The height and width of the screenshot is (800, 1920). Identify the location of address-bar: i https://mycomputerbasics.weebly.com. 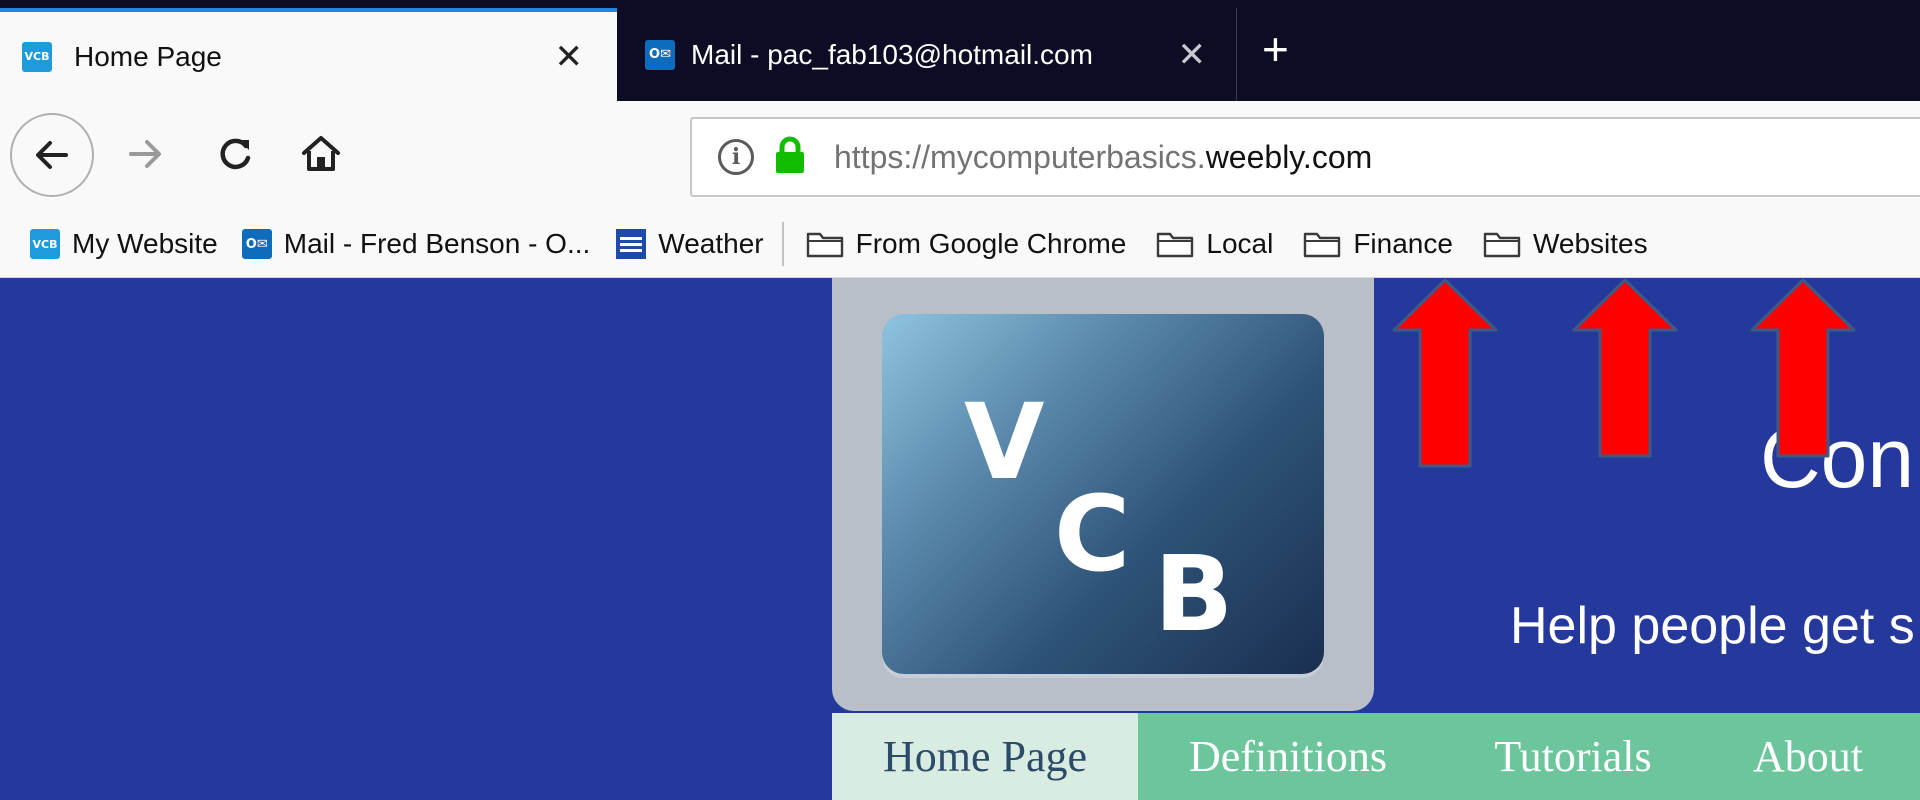
(1305, 157).